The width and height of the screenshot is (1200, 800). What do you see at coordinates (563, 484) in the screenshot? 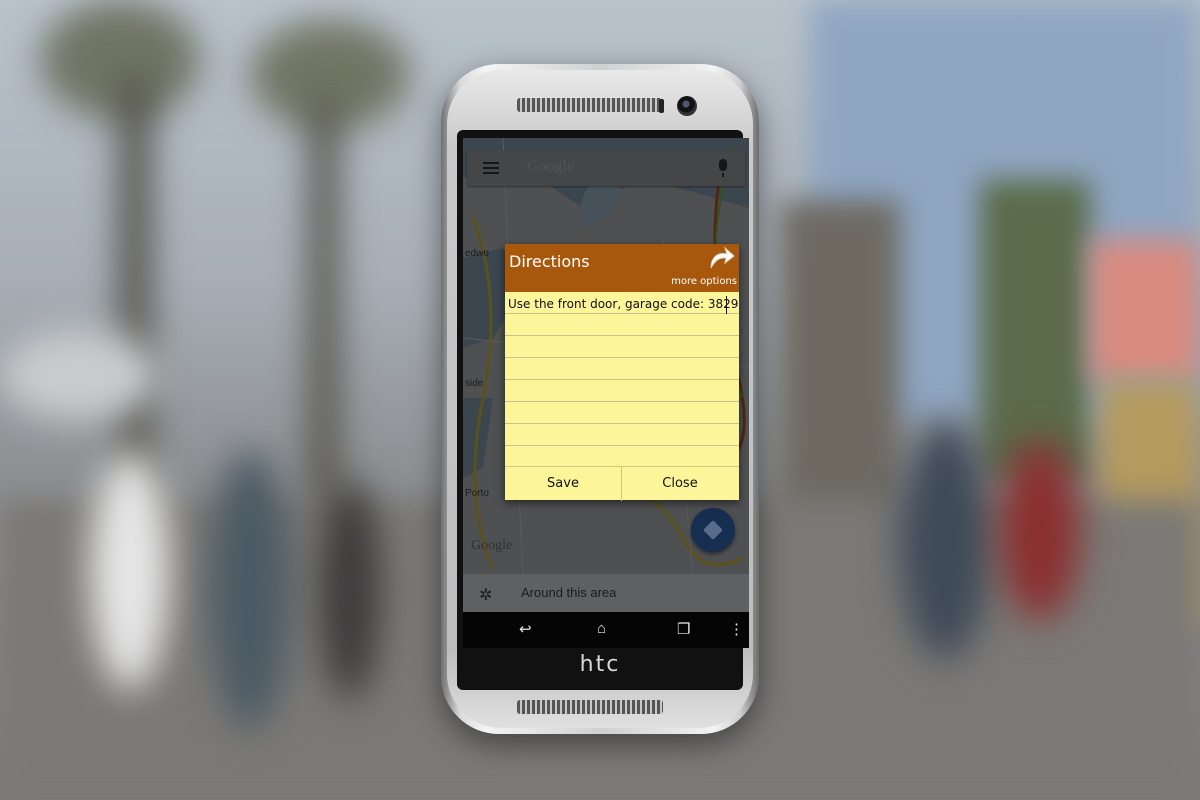
I see `save-button: Save` at bounding box center [563, 484].